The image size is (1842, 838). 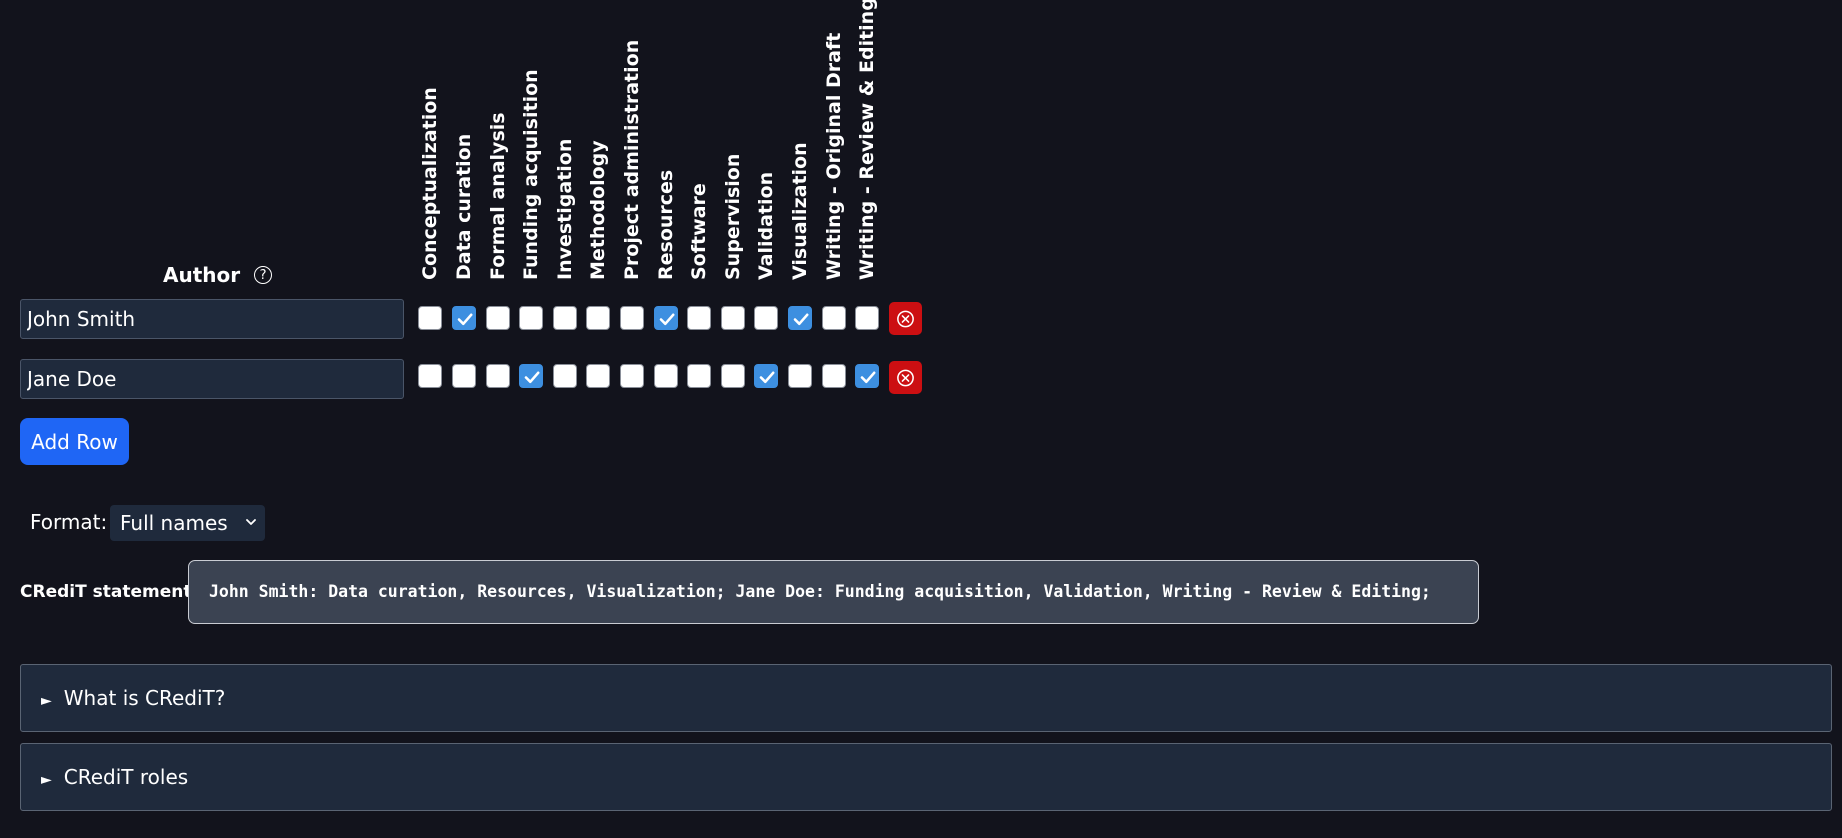 I want to click on add-row-button: Add Row, so click(x=74, y=441).